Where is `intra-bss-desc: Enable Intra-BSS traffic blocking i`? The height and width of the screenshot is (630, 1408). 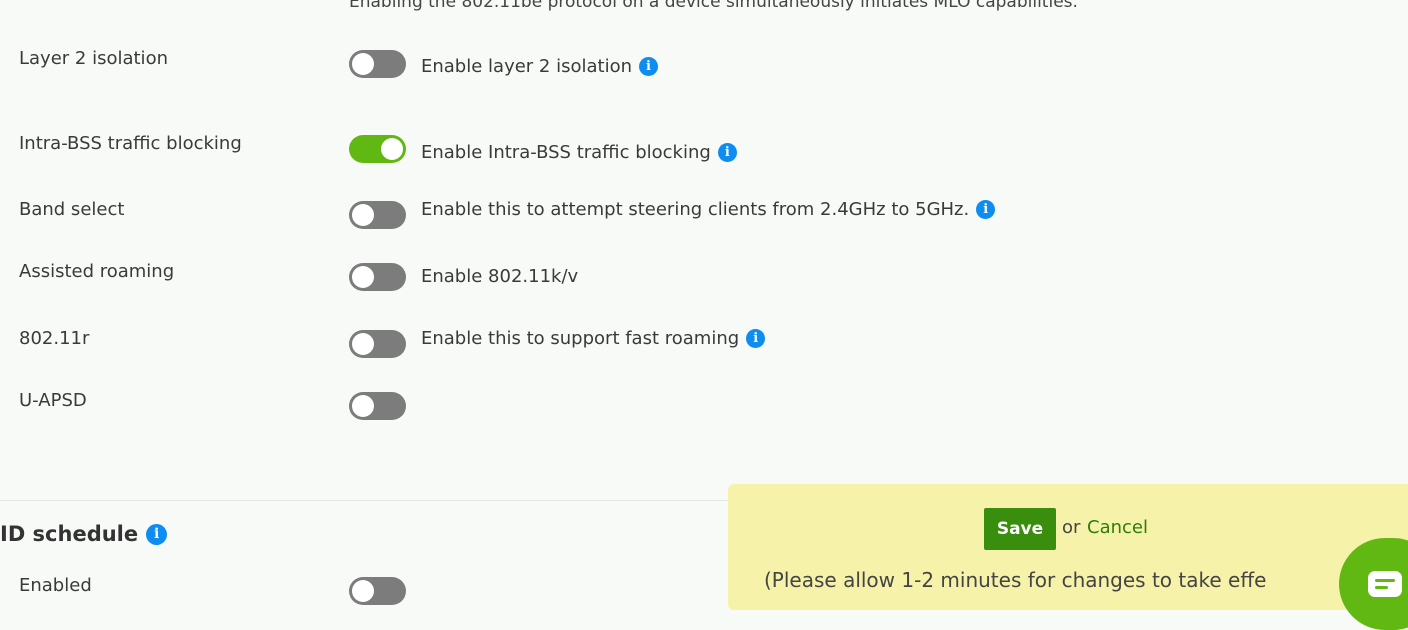
intra-bss-desc: Enable Intra-BSS traffic blocking i is located at coordinates (579, 152).